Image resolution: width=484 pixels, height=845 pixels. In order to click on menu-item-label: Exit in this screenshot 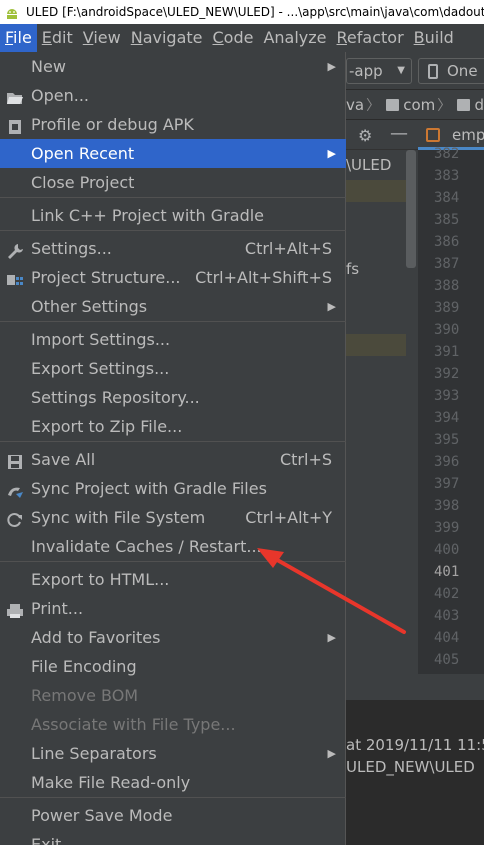, I will do `click(46, 840)`.